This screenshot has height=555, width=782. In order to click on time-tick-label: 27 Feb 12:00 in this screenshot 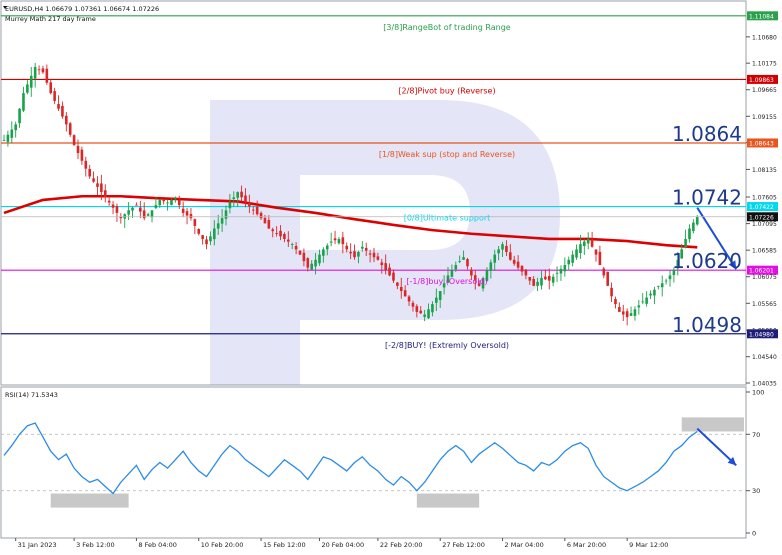, I will do `click(463, 545)`.